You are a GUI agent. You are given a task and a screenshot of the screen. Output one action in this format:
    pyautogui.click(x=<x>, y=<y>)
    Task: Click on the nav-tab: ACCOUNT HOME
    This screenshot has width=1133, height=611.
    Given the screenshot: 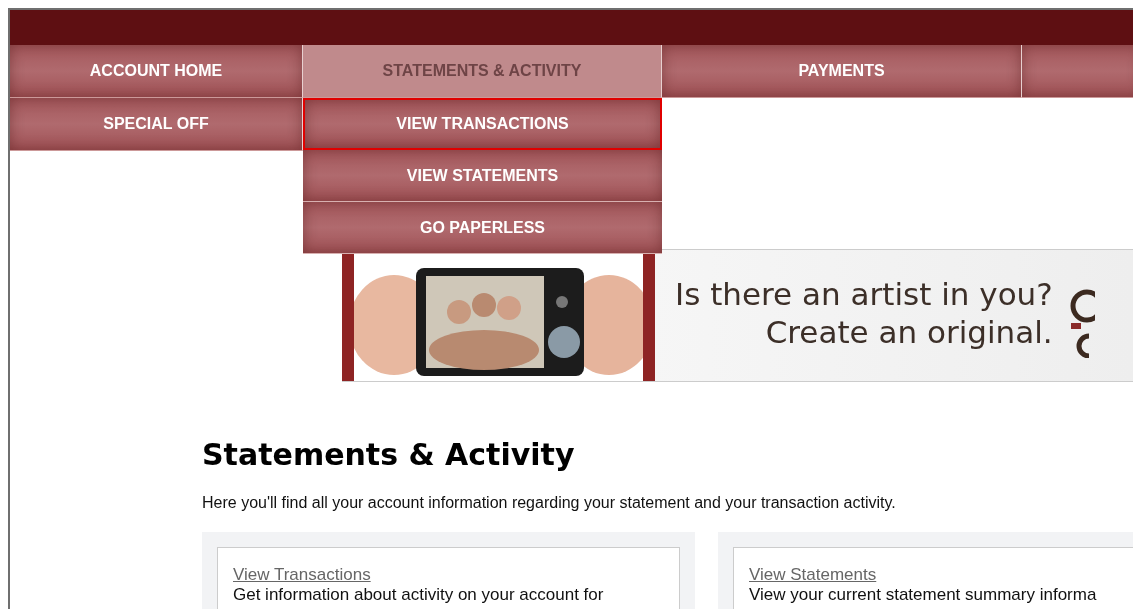 What is the action you would take?
    pyautogui.click(x=156, y=71)
    